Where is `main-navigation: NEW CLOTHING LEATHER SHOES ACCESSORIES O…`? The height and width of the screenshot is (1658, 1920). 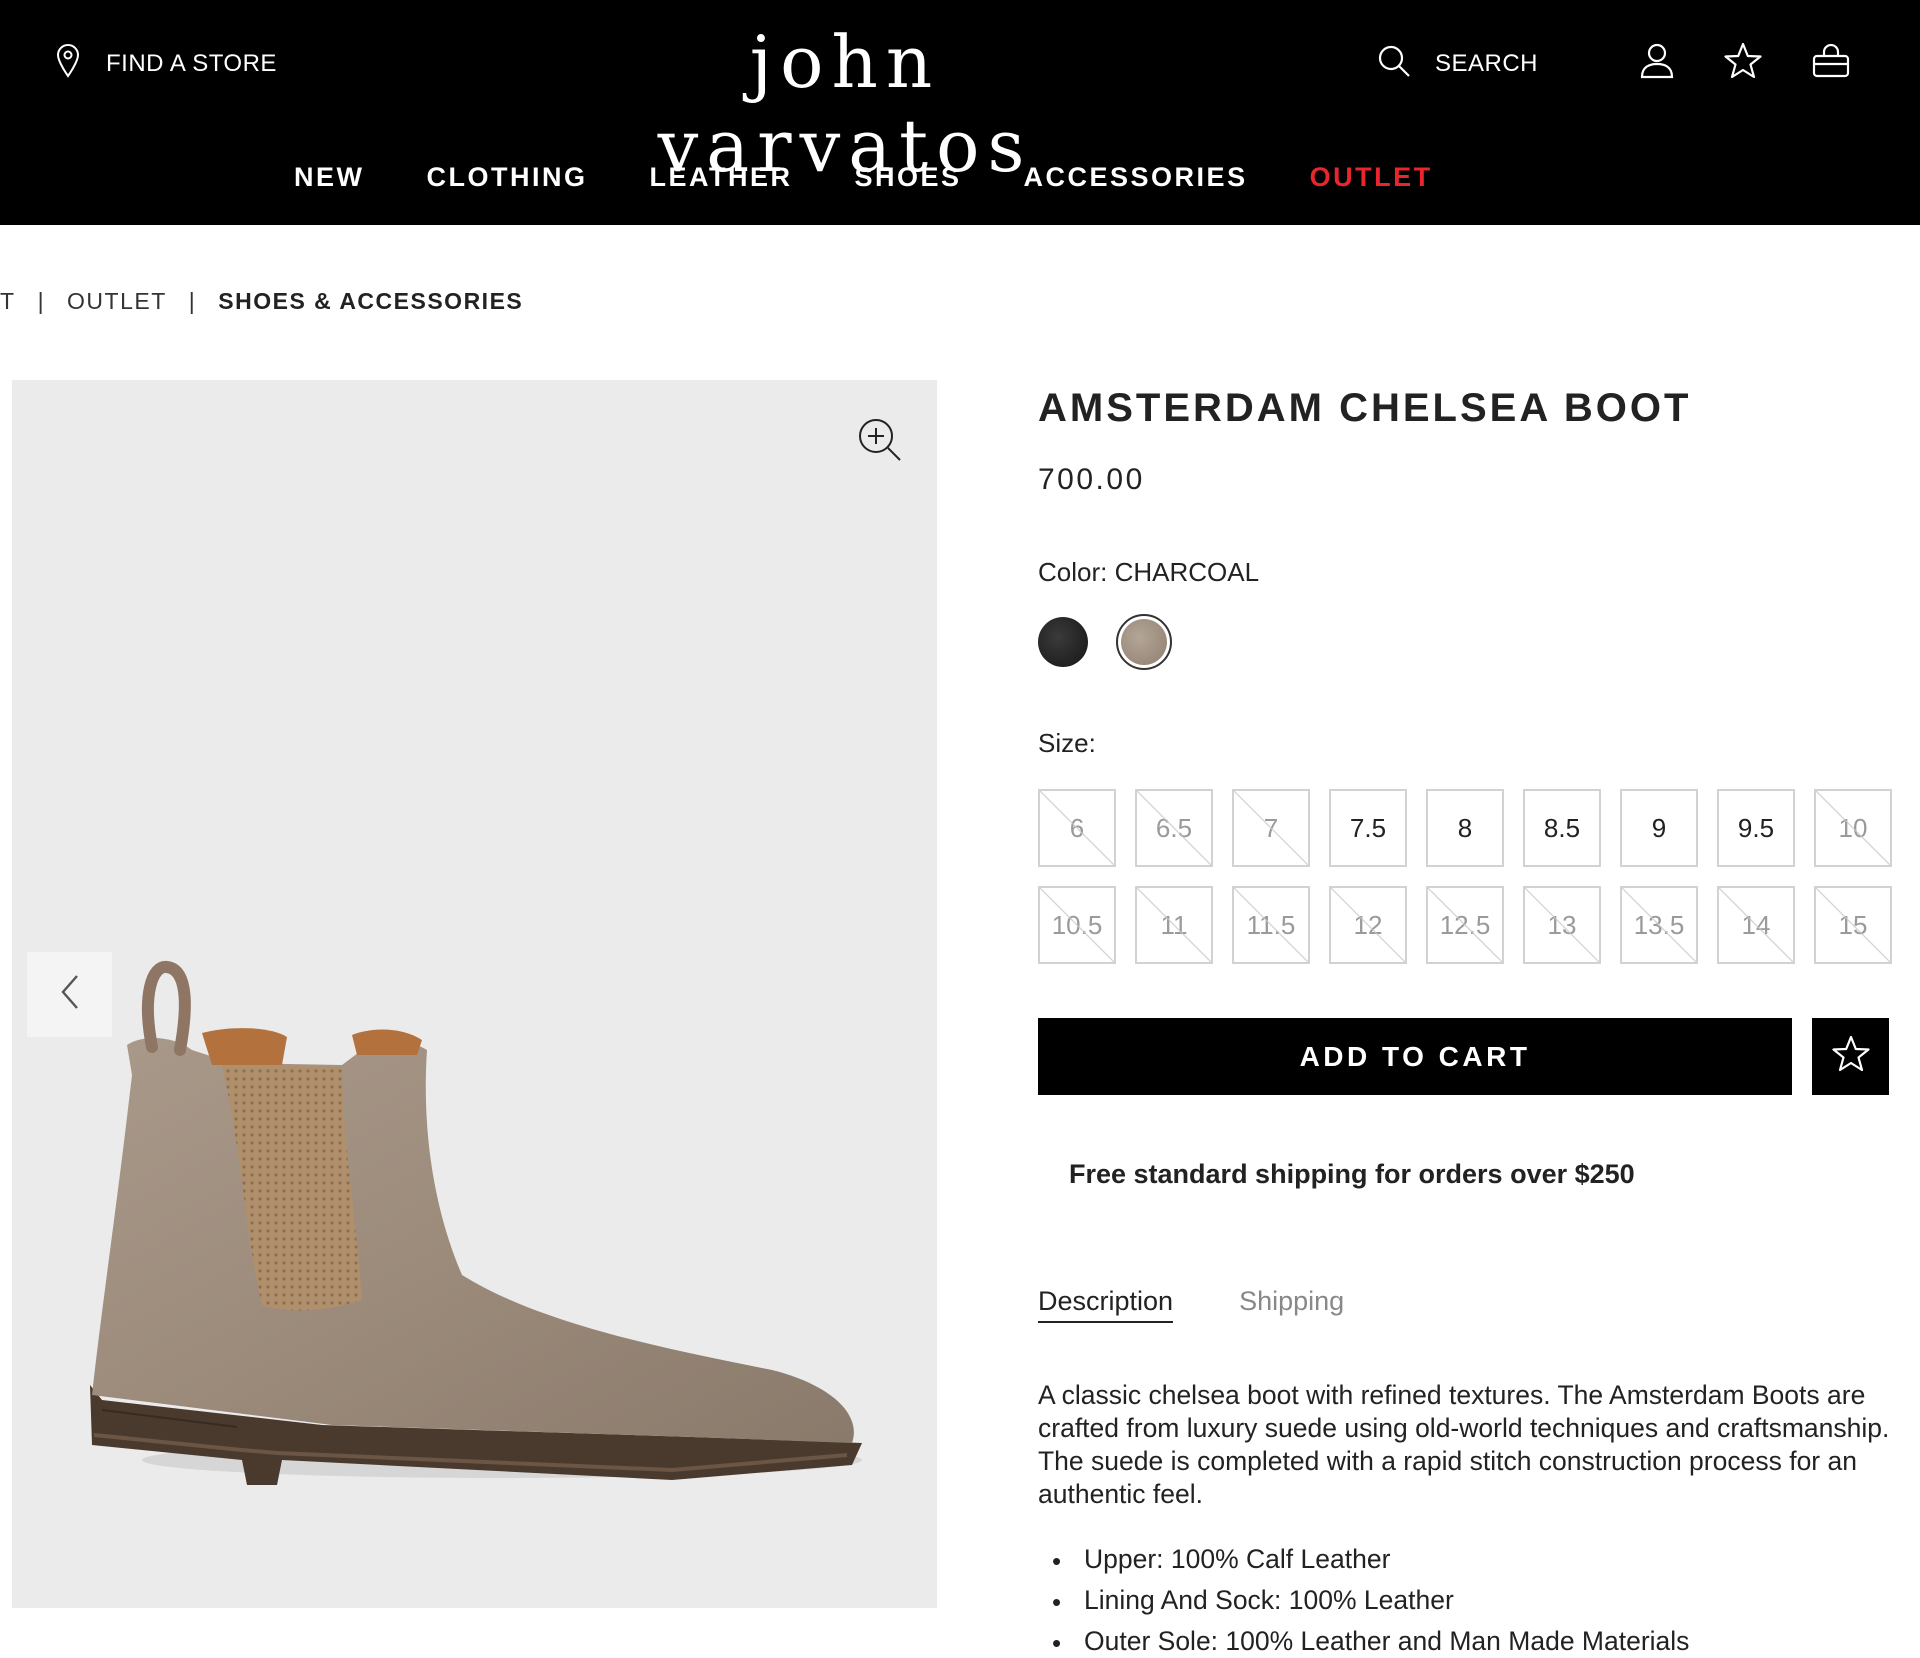 main-navigation: NEW CLOTHING LEATHER SHOES ACCESSORIES O… is located at coordinates (863, 177).